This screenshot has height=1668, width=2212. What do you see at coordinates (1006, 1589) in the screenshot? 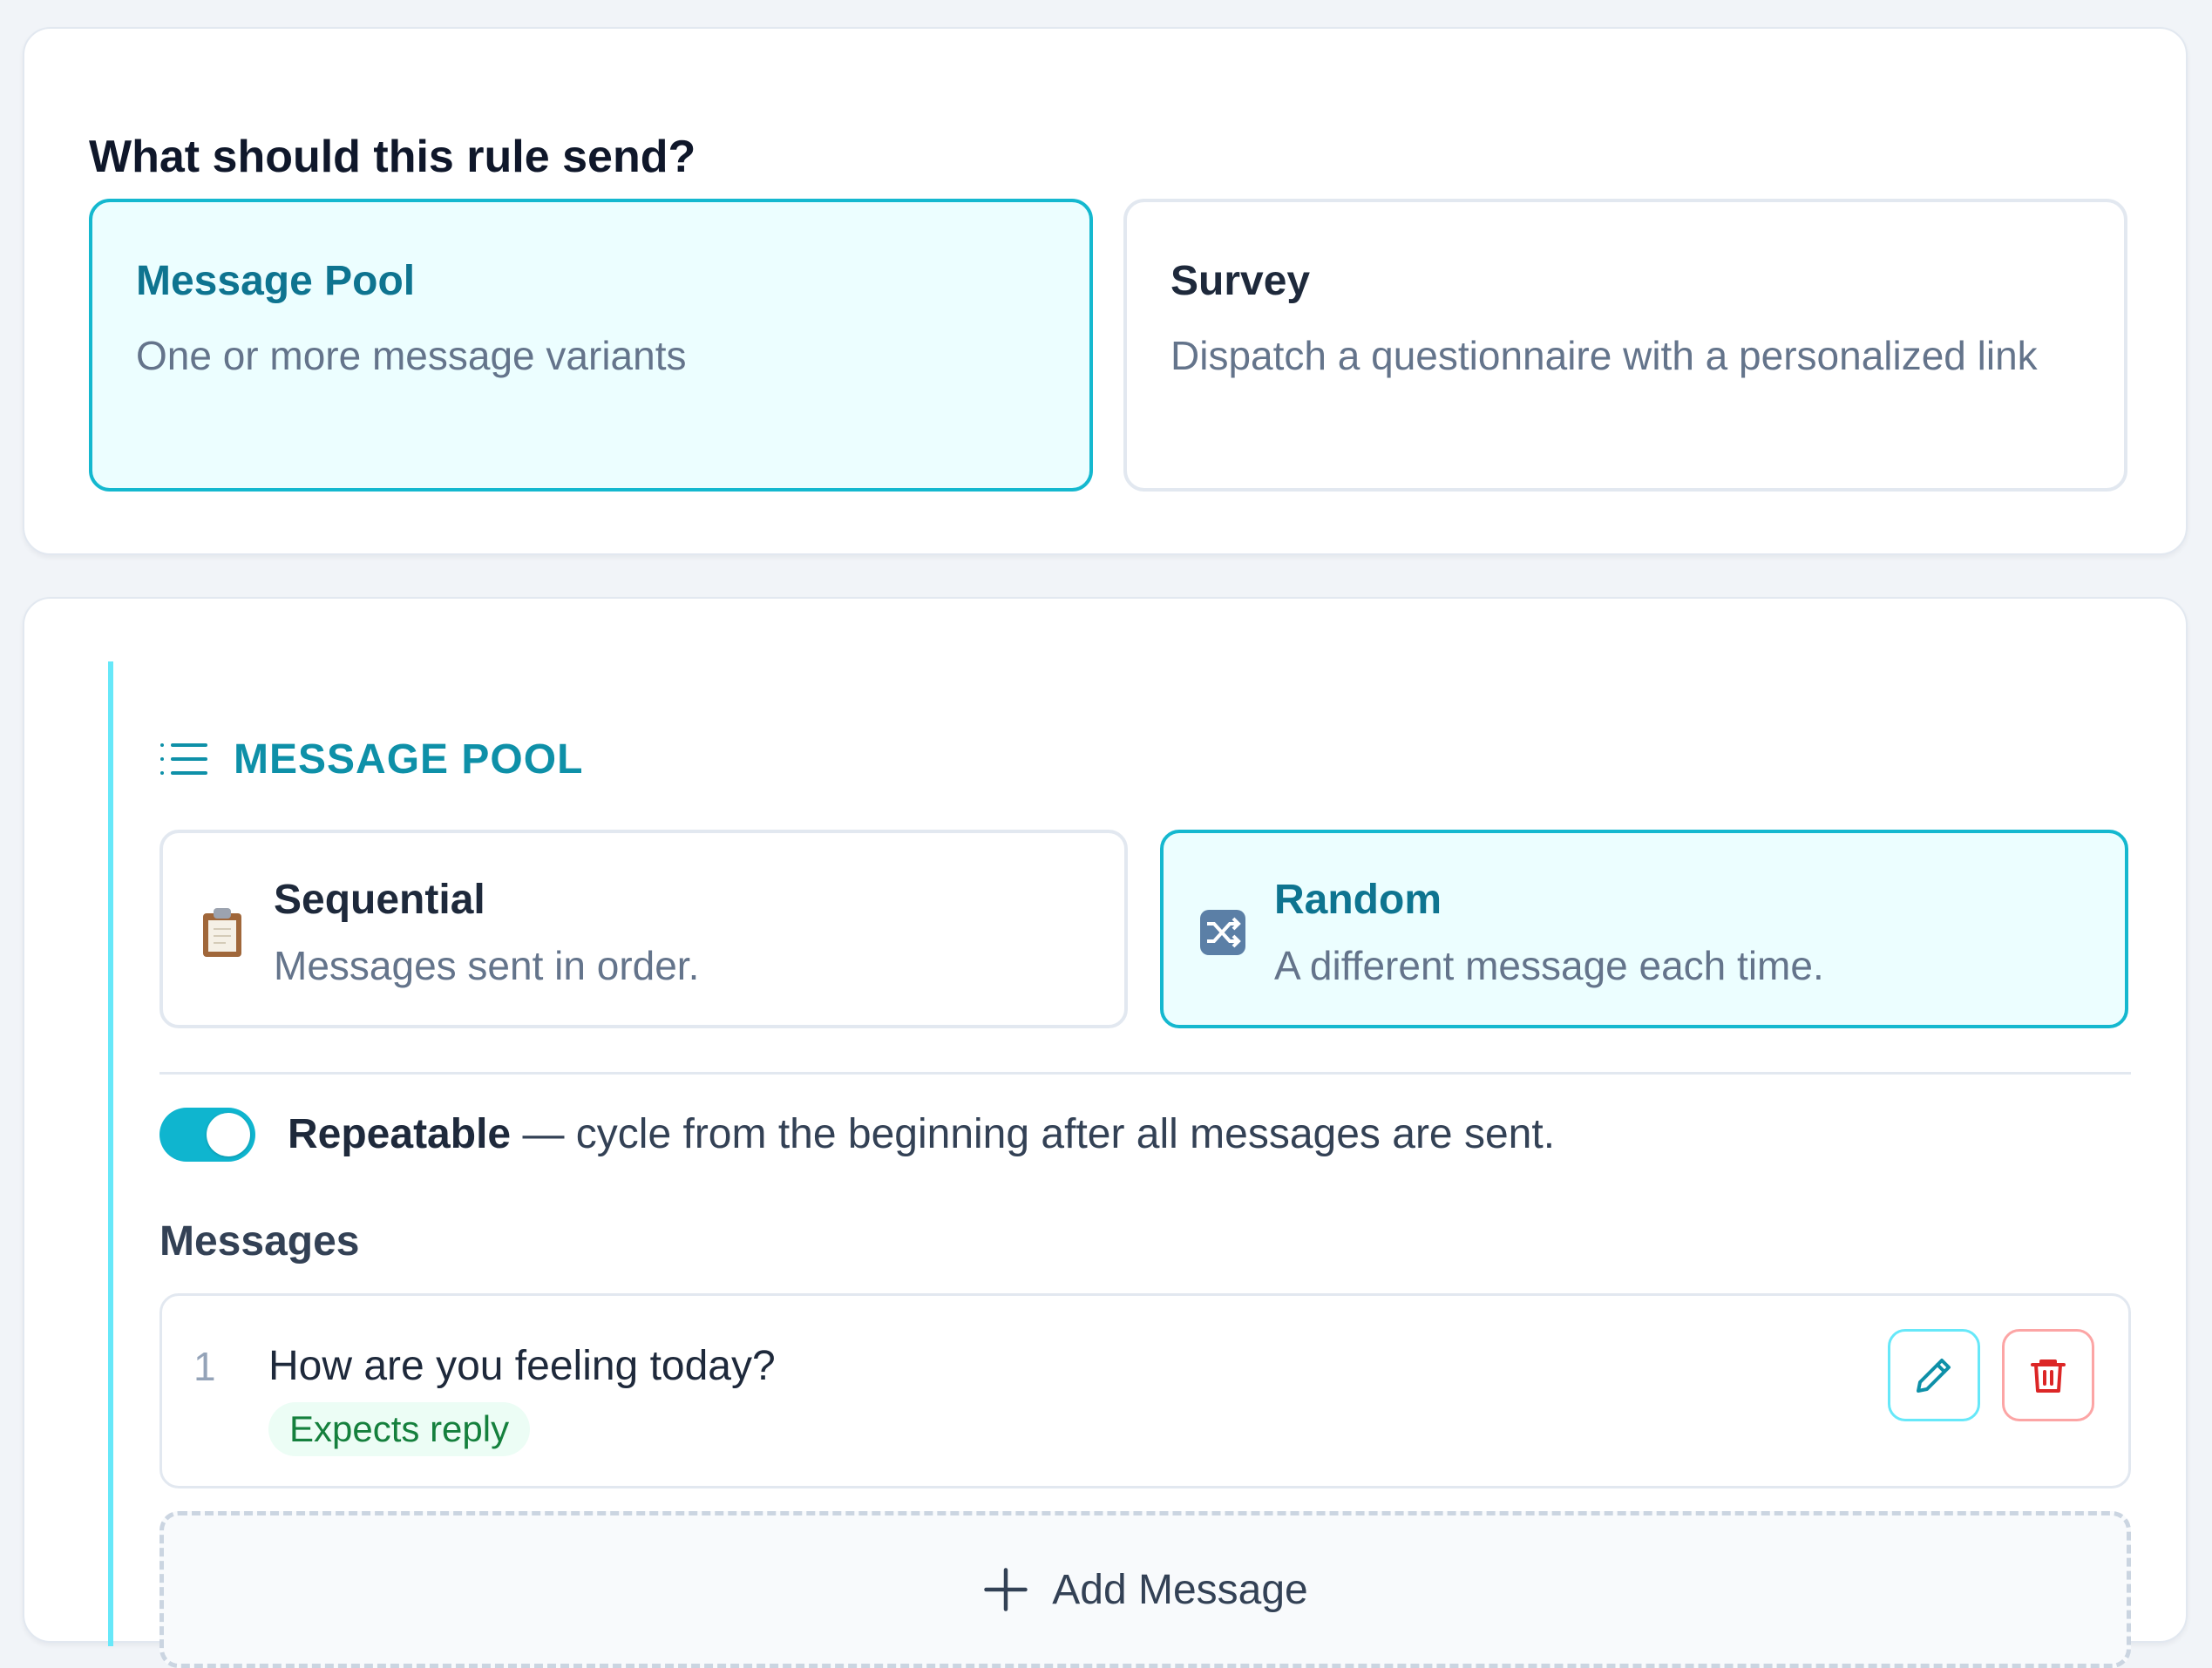
I see `plus-icon` at bounding box center [1006, 1589].